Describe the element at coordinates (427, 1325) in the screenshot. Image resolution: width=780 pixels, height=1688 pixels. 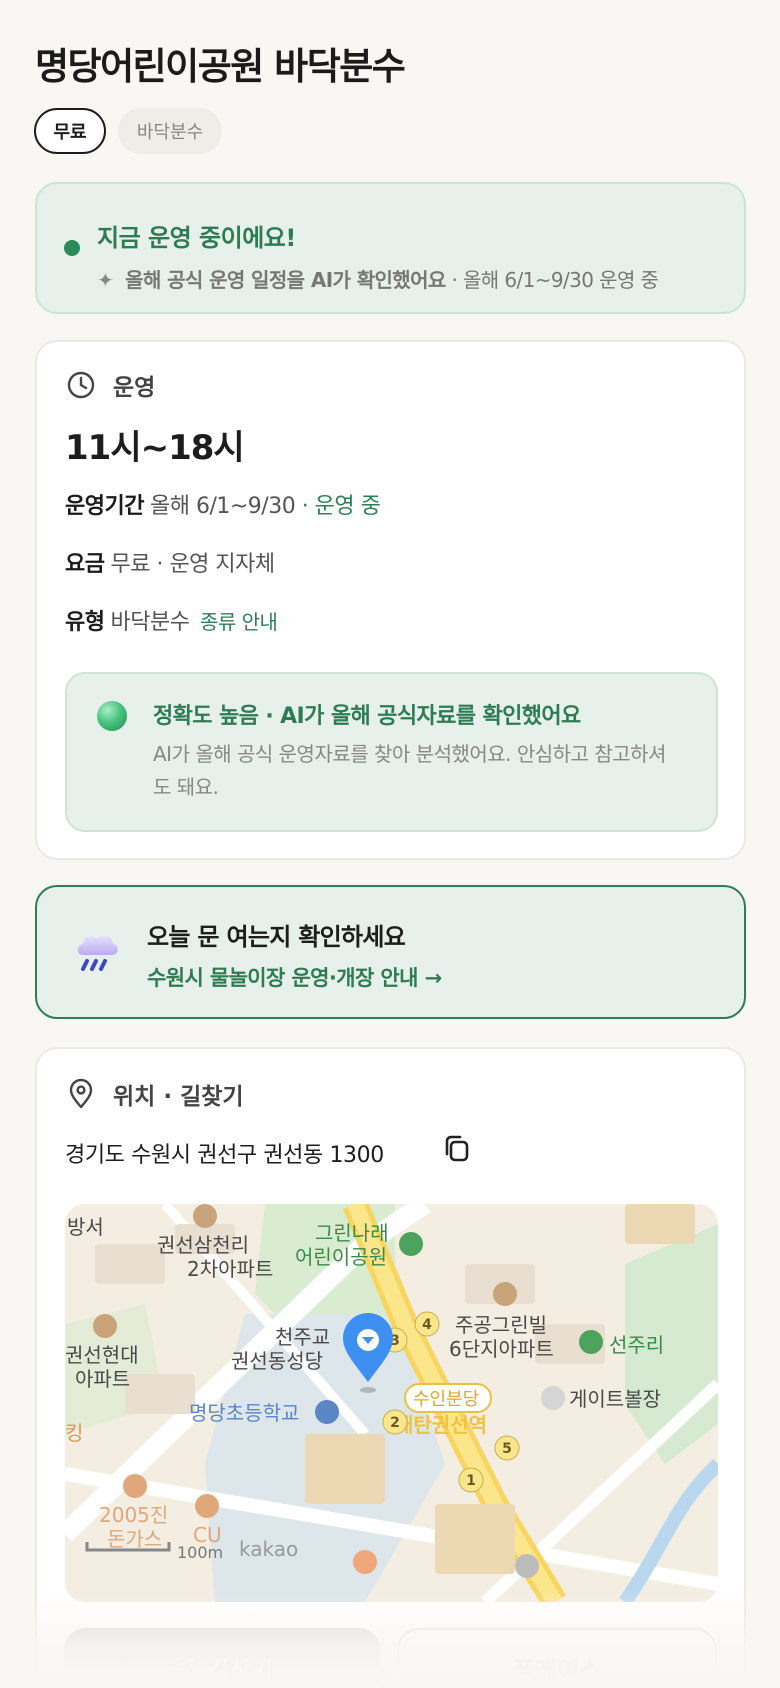
I see `svg-text: 4` at that location.